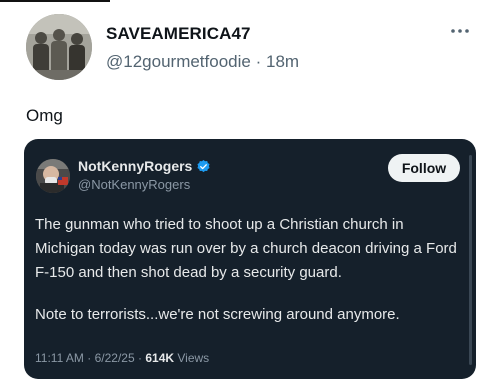 The height and width of the screenshot is (392, 500). Describe the element at coordinates (178, 61) in the screenshot. I see `author-handle: @12gourmetfoodie` at that location.